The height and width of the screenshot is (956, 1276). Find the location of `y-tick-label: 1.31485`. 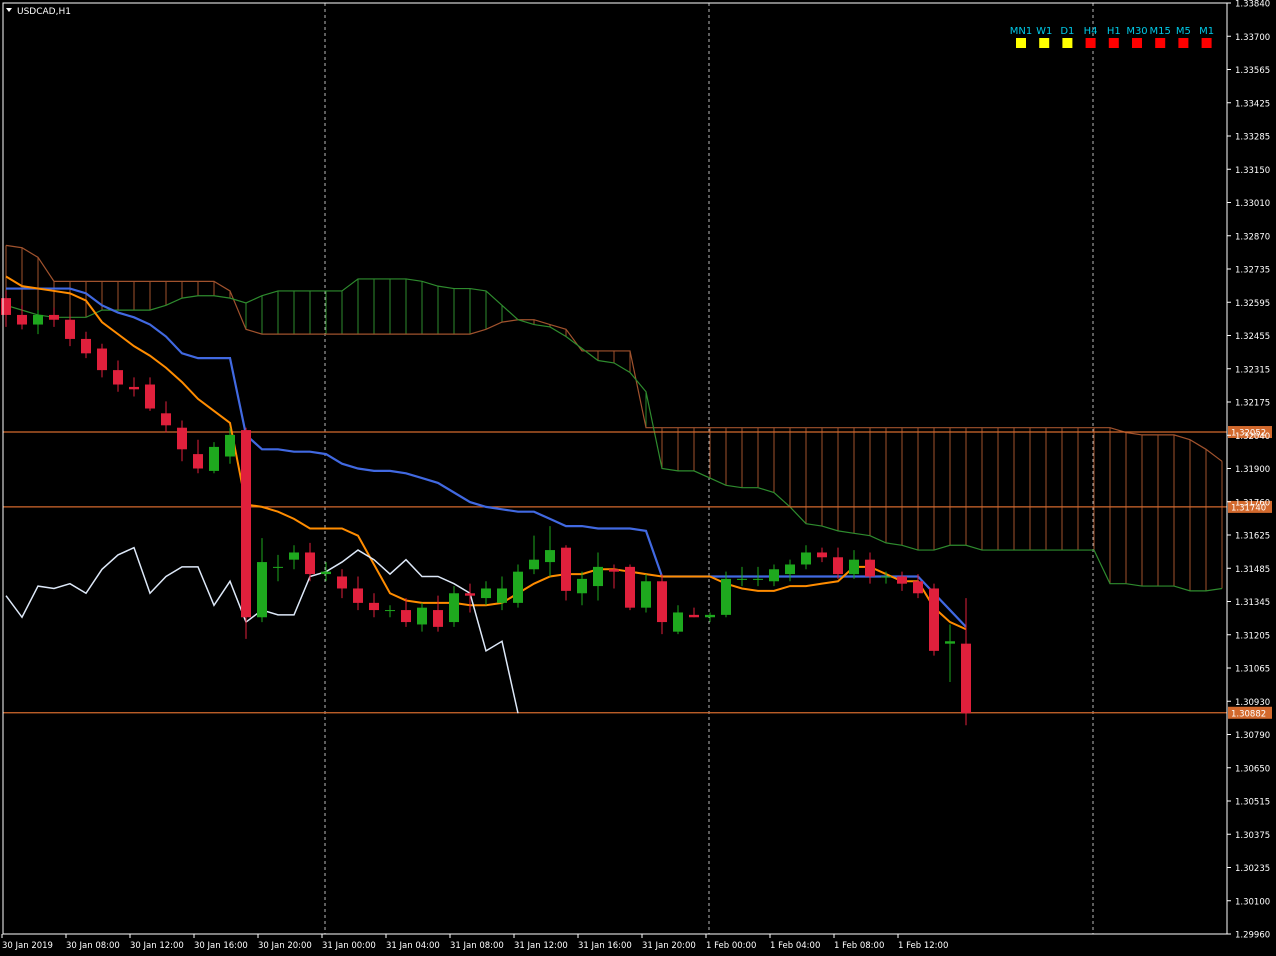

y-tick-label: 1.31485 is located at coordinates (1252, 570).